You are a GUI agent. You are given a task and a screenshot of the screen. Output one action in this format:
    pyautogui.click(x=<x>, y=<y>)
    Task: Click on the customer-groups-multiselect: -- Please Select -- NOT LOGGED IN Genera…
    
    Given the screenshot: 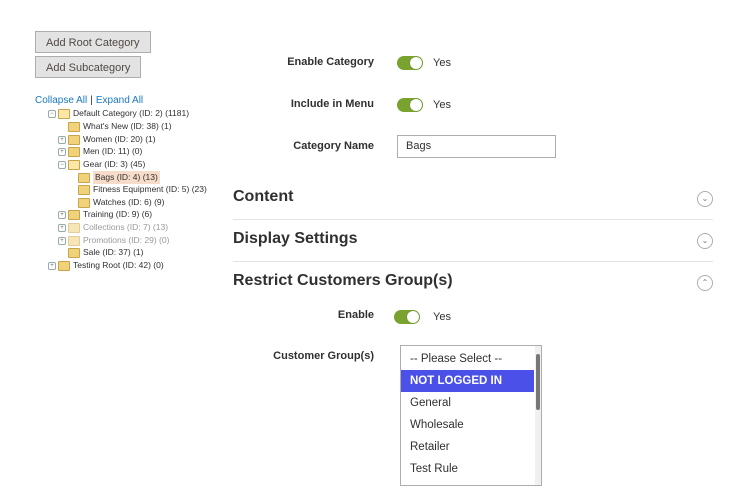 What is the action you would take?
    pyautogui.click(x=471, y=415)
    